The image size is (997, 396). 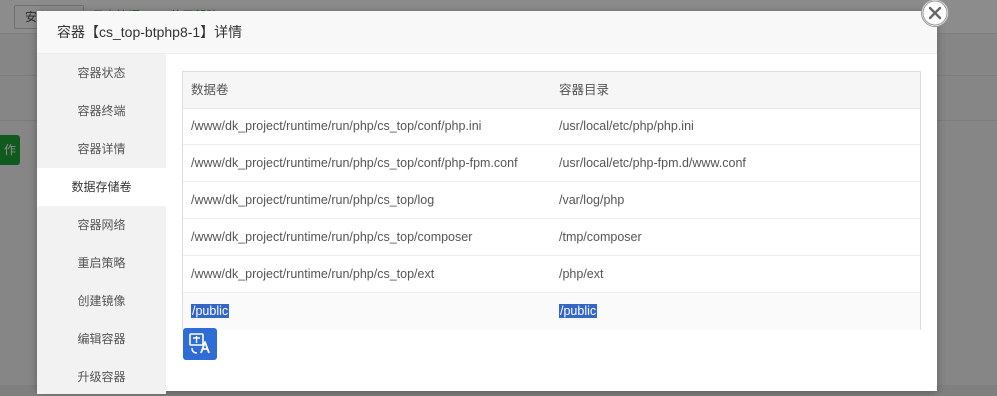 I want to click on table-row: /public /public, so click(x=551, y=311).